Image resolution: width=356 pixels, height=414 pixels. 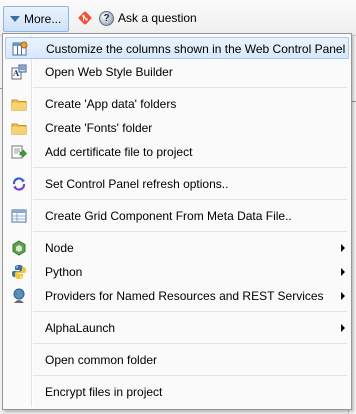 What do you see at coordinates (20, 48) in the screenshot?
I see `columns-settings-icon` at bounding box center [20, 48].